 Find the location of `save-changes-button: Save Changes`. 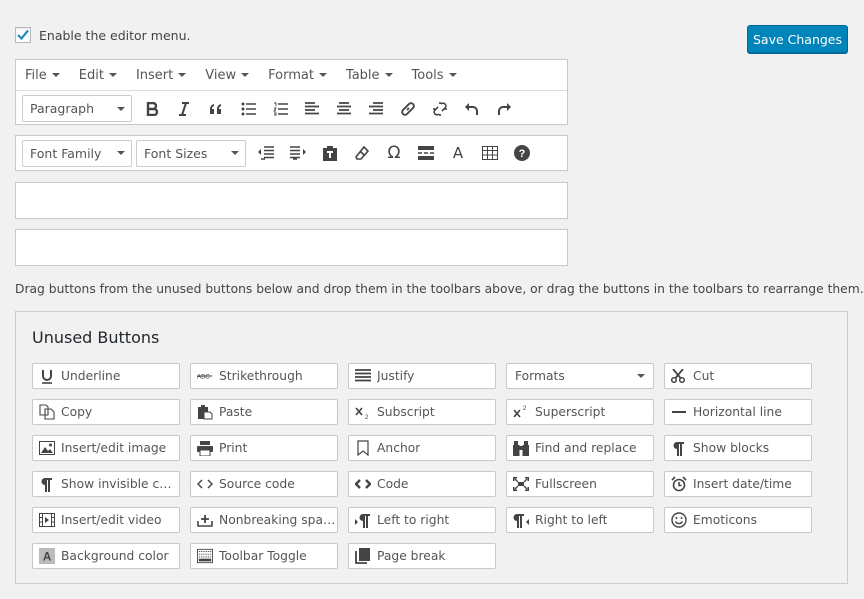

save-changes-button: Save Changes is located at coordinates (797, 39).